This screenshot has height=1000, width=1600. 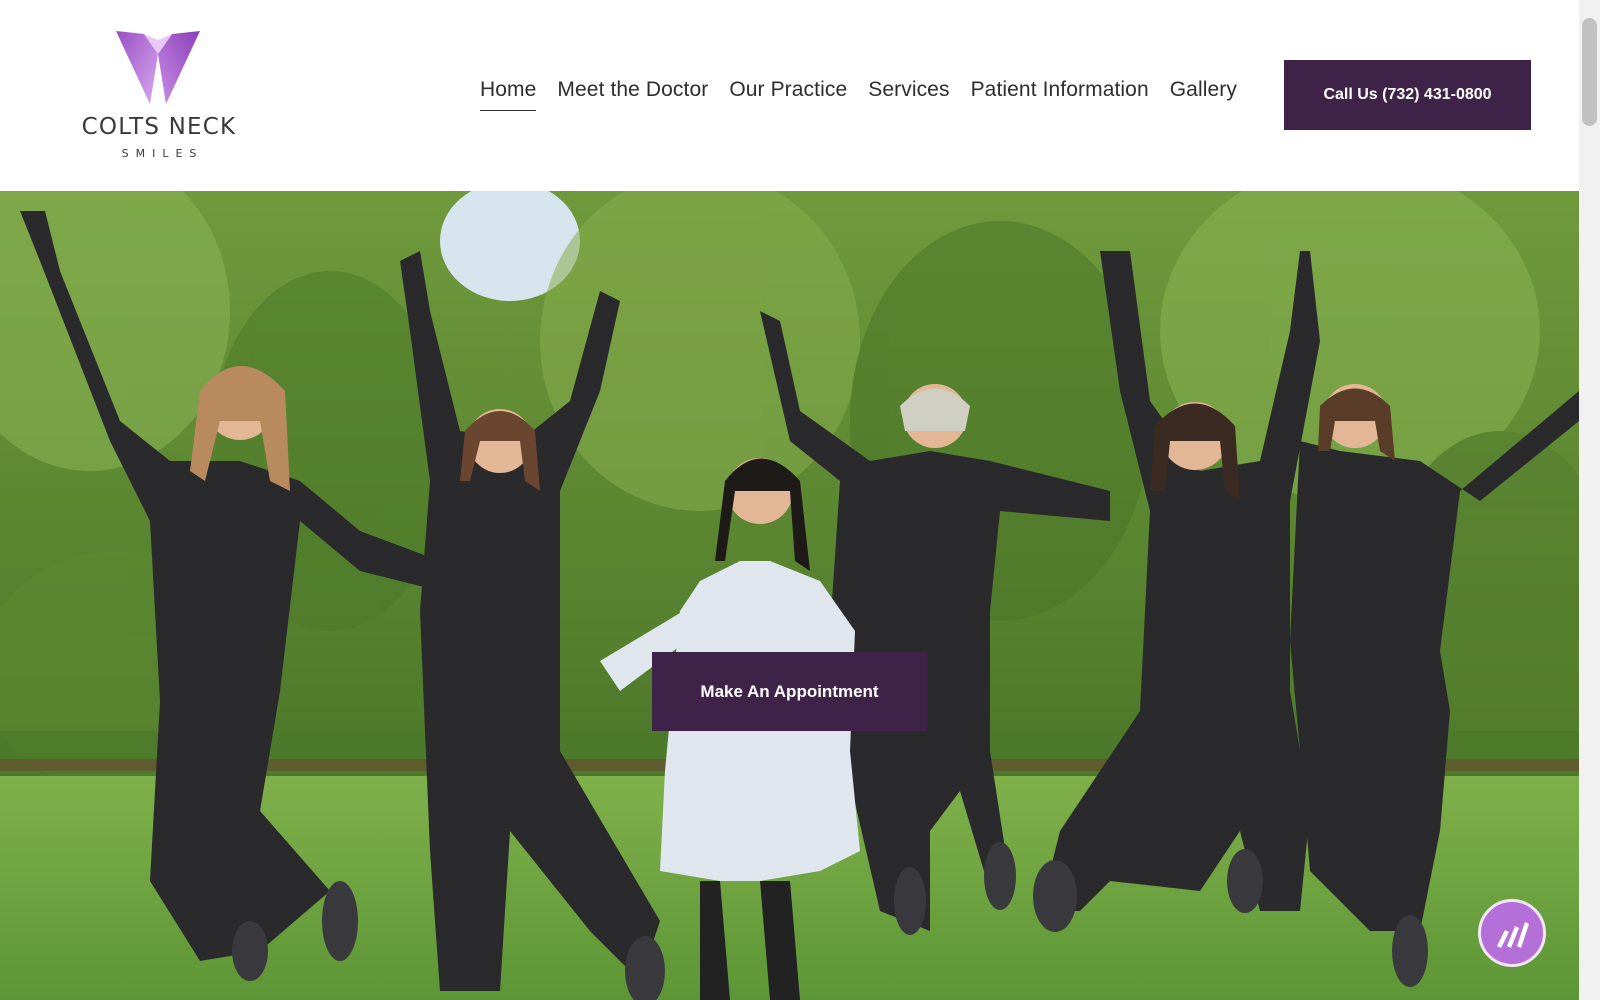 What do you see at coordinates (789, 691) in the screenshot?
I see `make-appointment-button: Make An Appointment` at bounding box center [789, 691].